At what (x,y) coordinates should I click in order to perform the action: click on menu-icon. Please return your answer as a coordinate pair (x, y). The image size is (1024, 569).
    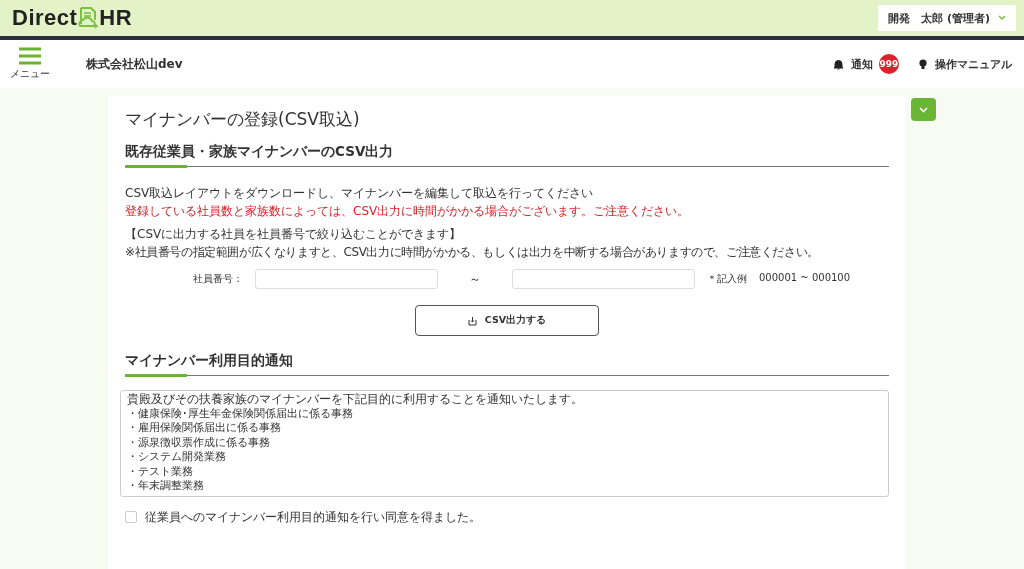
    Looking at the image, I should click on (30, 56).